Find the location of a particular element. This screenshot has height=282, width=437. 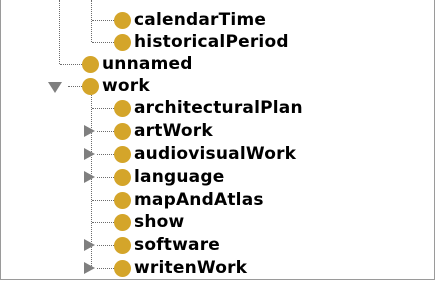

tree-node-audiovisual-work: audiovisualWork is located at coordinates (205, 154).